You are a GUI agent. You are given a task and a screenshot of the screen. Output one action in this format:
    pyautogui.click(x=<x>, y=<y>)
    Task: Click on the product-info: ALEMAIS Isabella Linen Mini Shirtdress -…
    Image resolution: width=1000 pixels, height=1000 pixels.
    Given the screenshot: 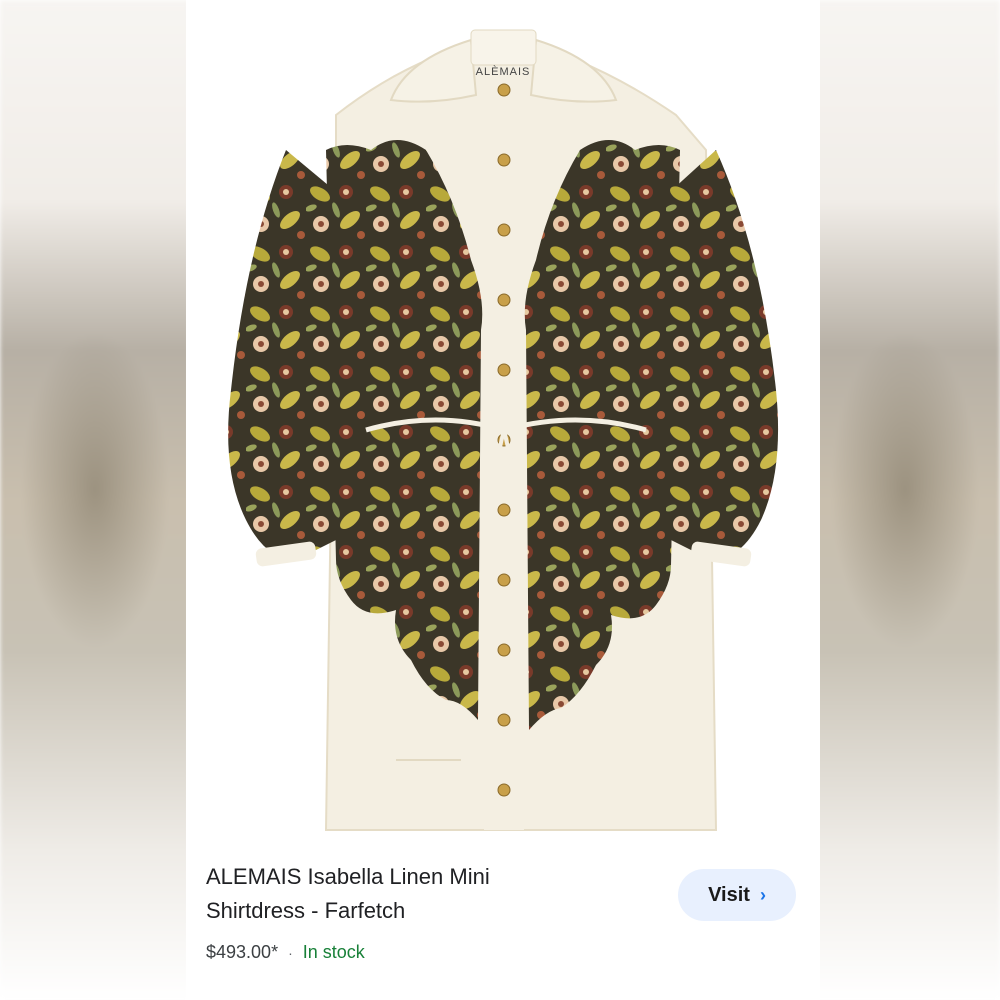 What is the action you would take?
    pyautogui.click(x=441, y=911)
    